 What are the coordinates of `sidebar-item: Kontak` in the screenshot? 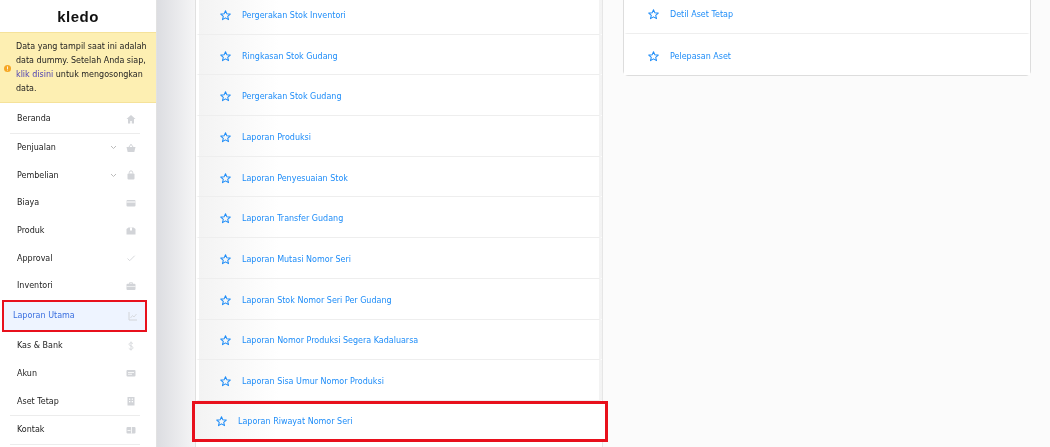 It's located at (78, 429).